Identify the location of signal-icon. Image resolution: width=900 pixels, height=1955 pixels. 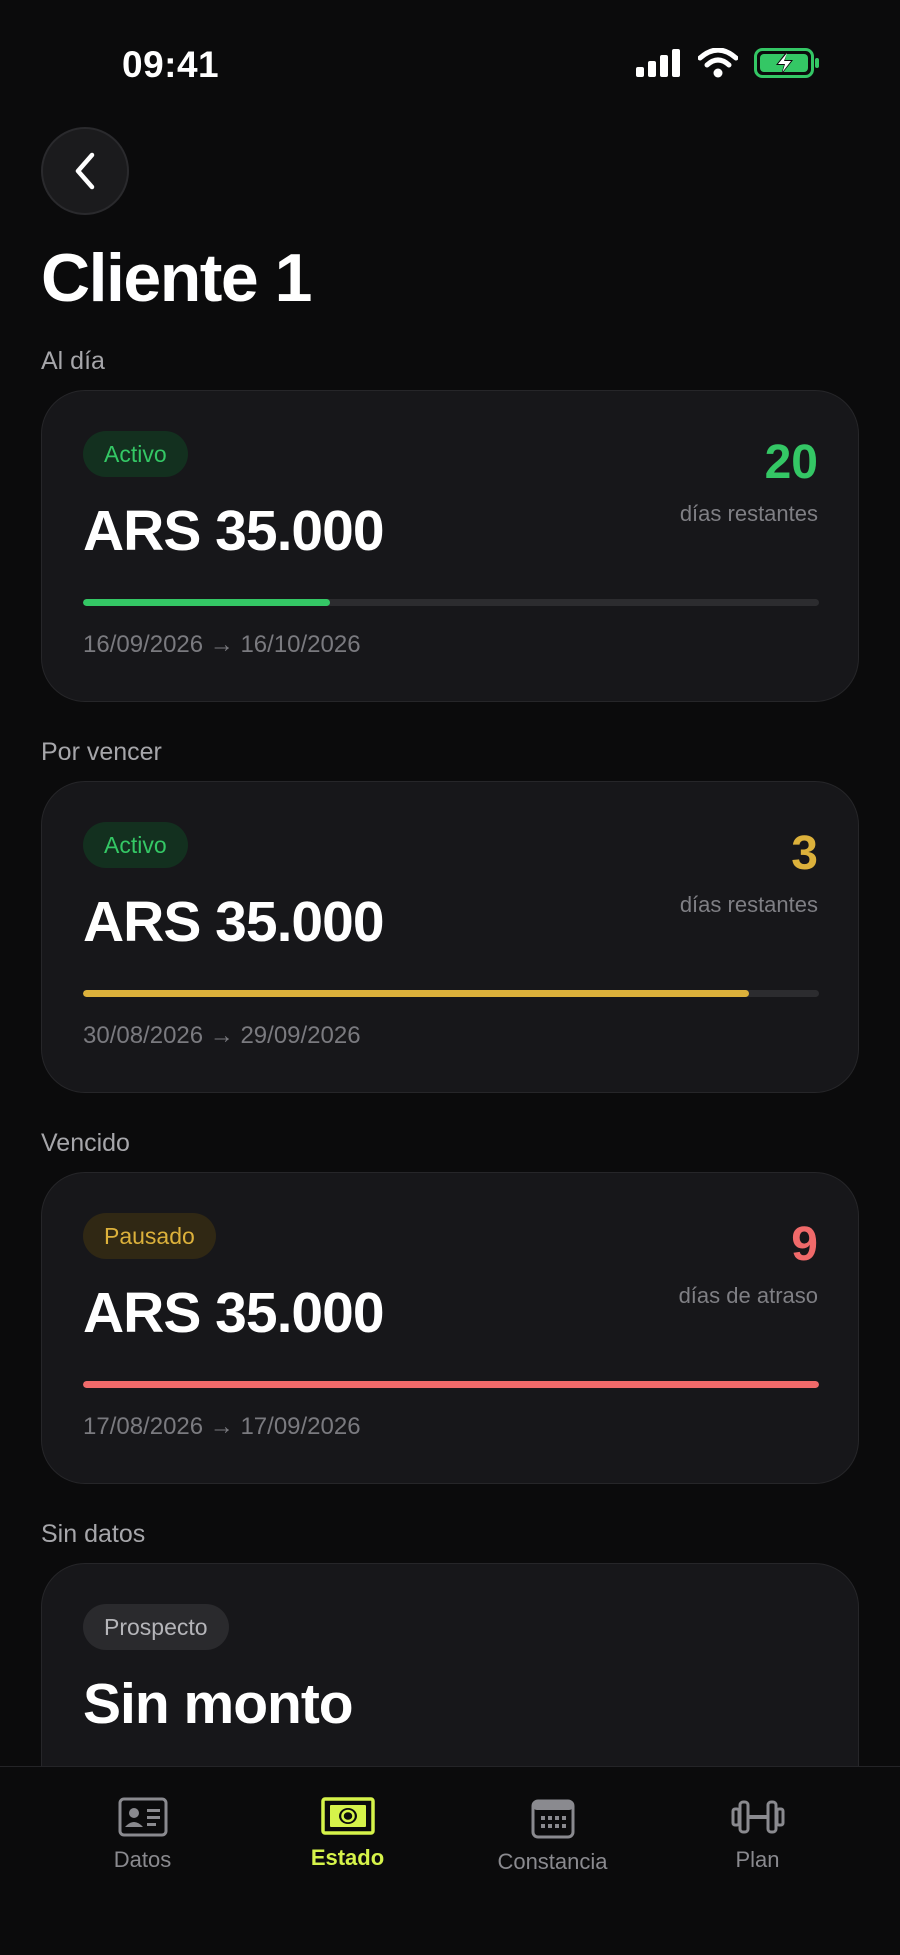
(658, 63).